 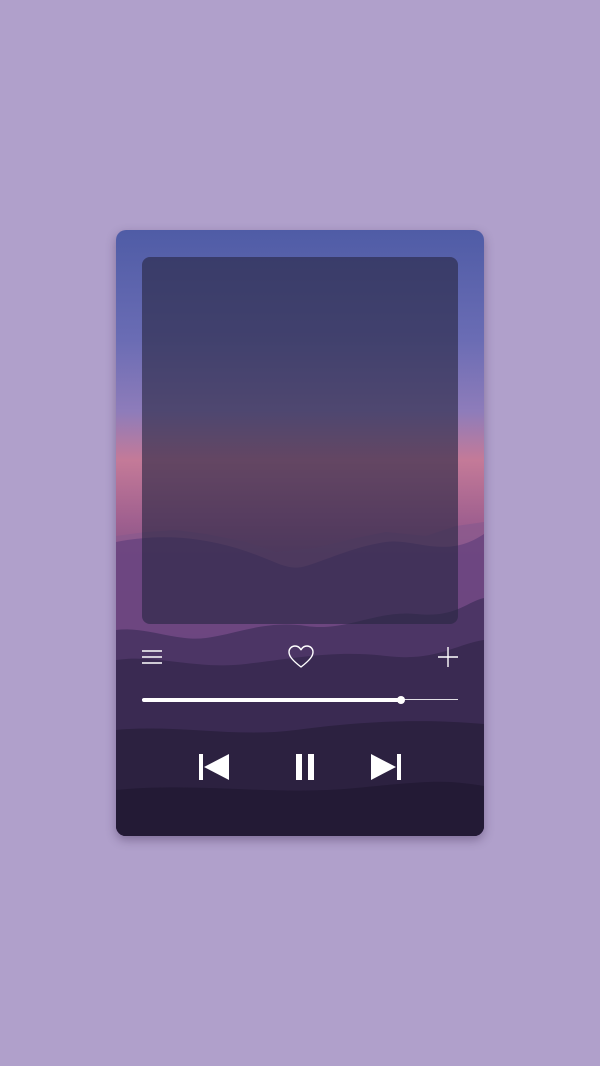 I want to click on like-button, so click(x=301, y=657).